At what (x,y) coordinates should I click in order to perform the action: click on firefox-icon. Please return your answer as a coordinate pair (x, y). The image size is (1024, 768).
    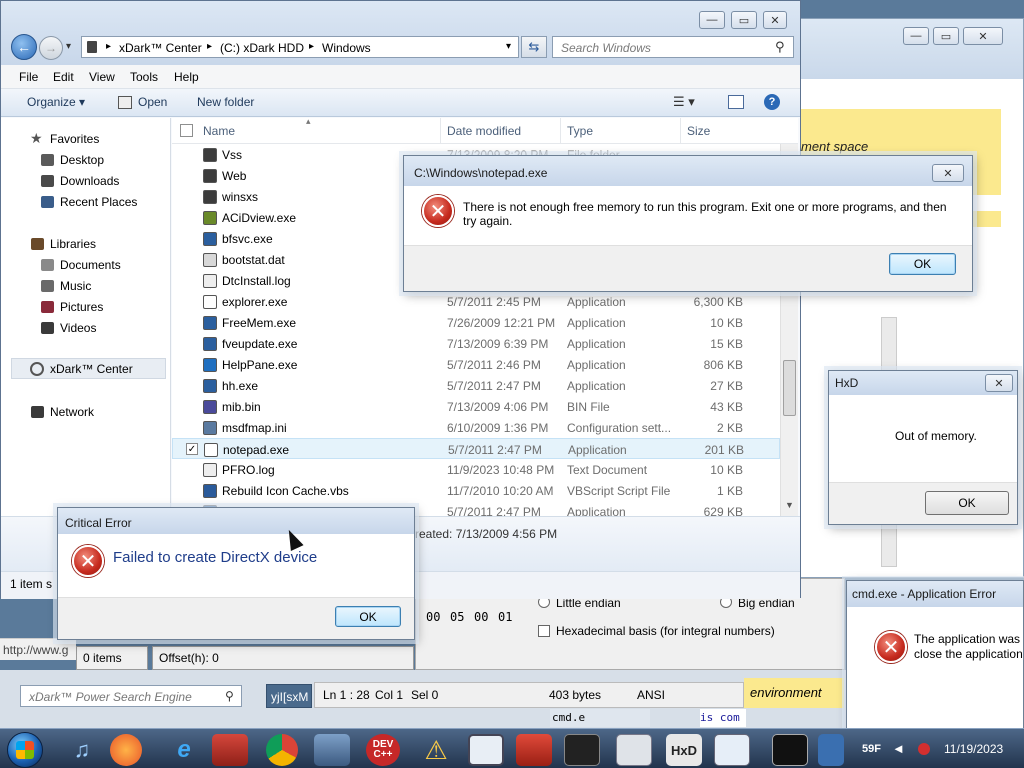
    Looking at the image, I should click on (126, 750).